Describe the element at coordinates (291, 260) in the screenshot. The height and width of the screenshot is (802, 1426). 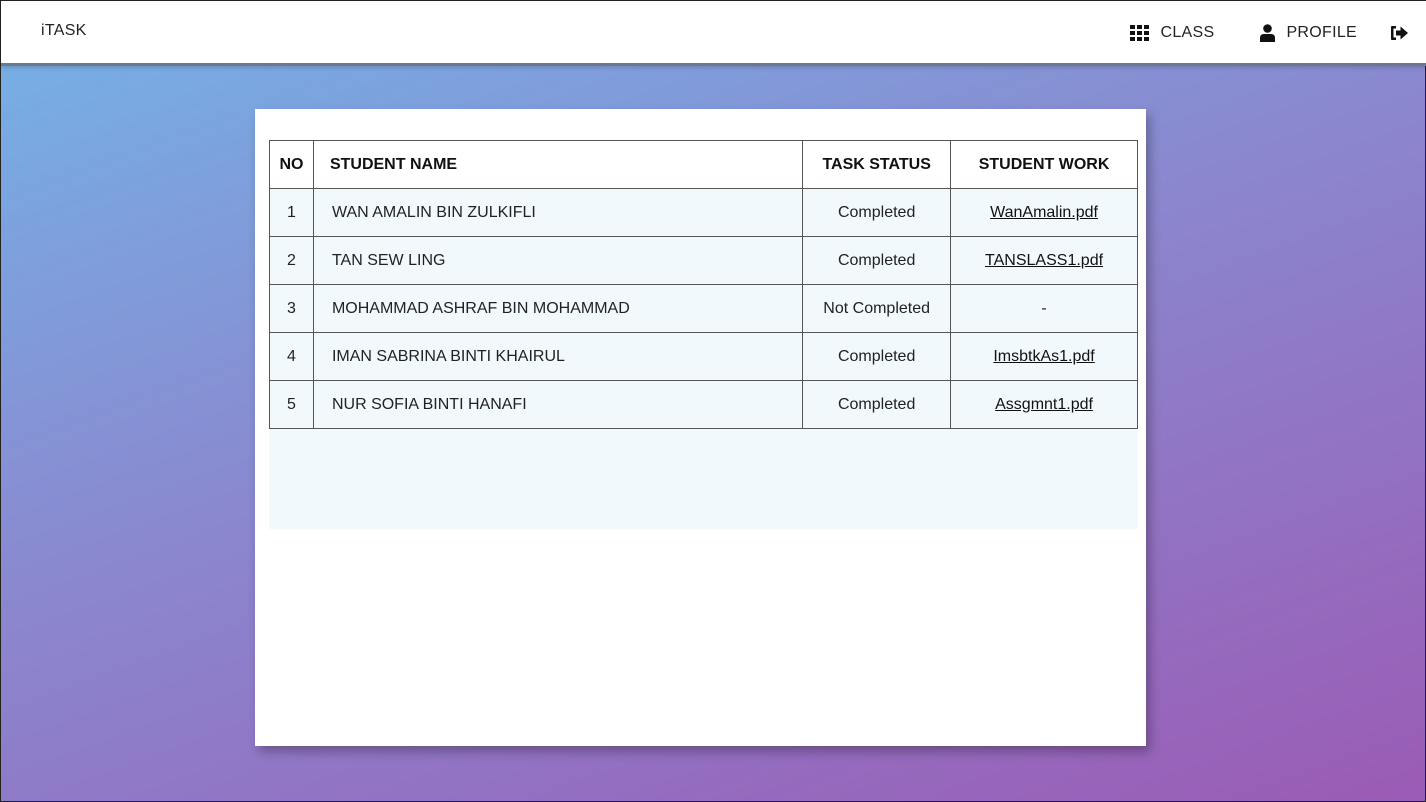
I see `row-number: 2` at that location.